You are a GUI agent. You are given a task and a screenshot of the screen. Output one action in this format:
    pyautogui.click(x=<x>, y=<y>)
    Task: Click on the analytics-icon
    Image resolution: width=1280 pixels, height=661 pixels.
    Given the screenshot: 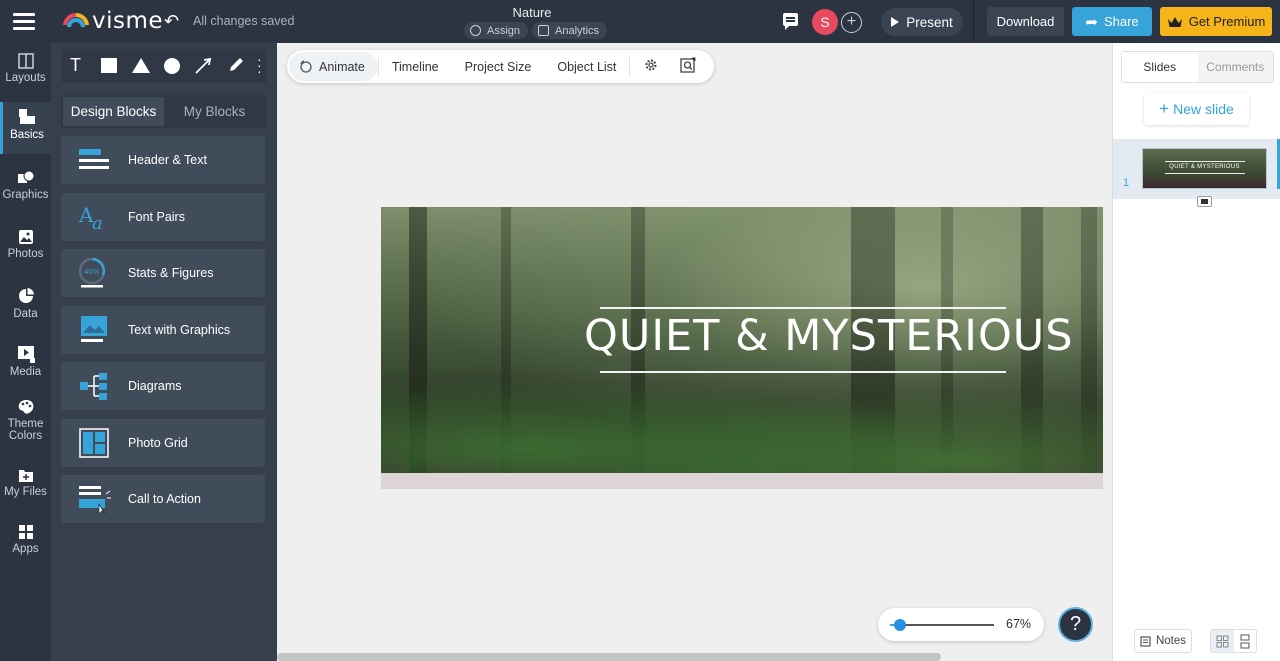 What is the action you would take?
    pyautogui.click(x=543, y=30)
    